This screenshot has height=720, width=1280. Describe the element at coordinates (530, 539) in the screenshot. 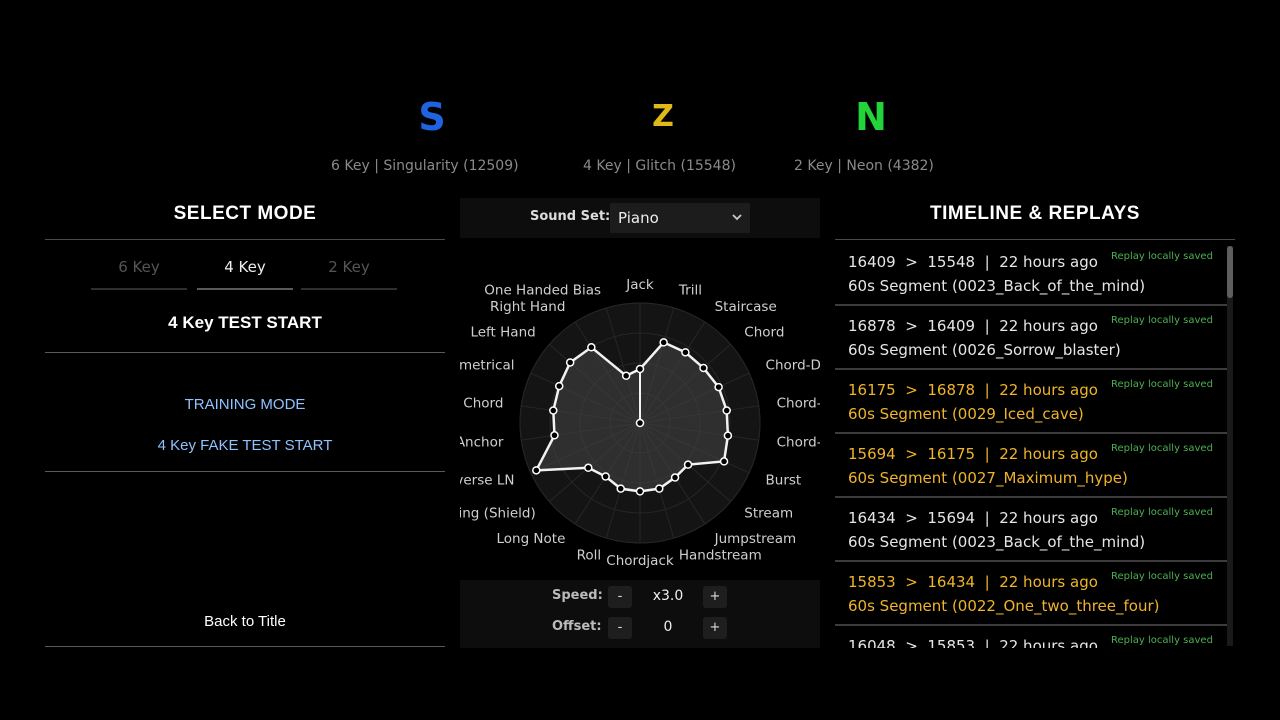

I see `radar-axis-label: Long Note` at that location.